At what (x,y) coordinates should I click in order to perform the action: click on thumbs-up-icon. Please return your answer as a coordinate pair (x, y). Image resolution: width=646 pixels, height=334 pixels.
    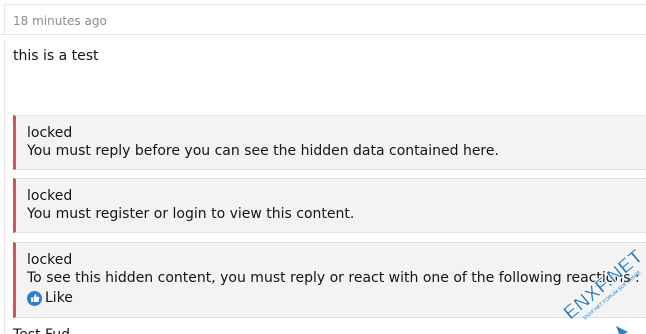
    Looking at the image, I should click on (34, 298).